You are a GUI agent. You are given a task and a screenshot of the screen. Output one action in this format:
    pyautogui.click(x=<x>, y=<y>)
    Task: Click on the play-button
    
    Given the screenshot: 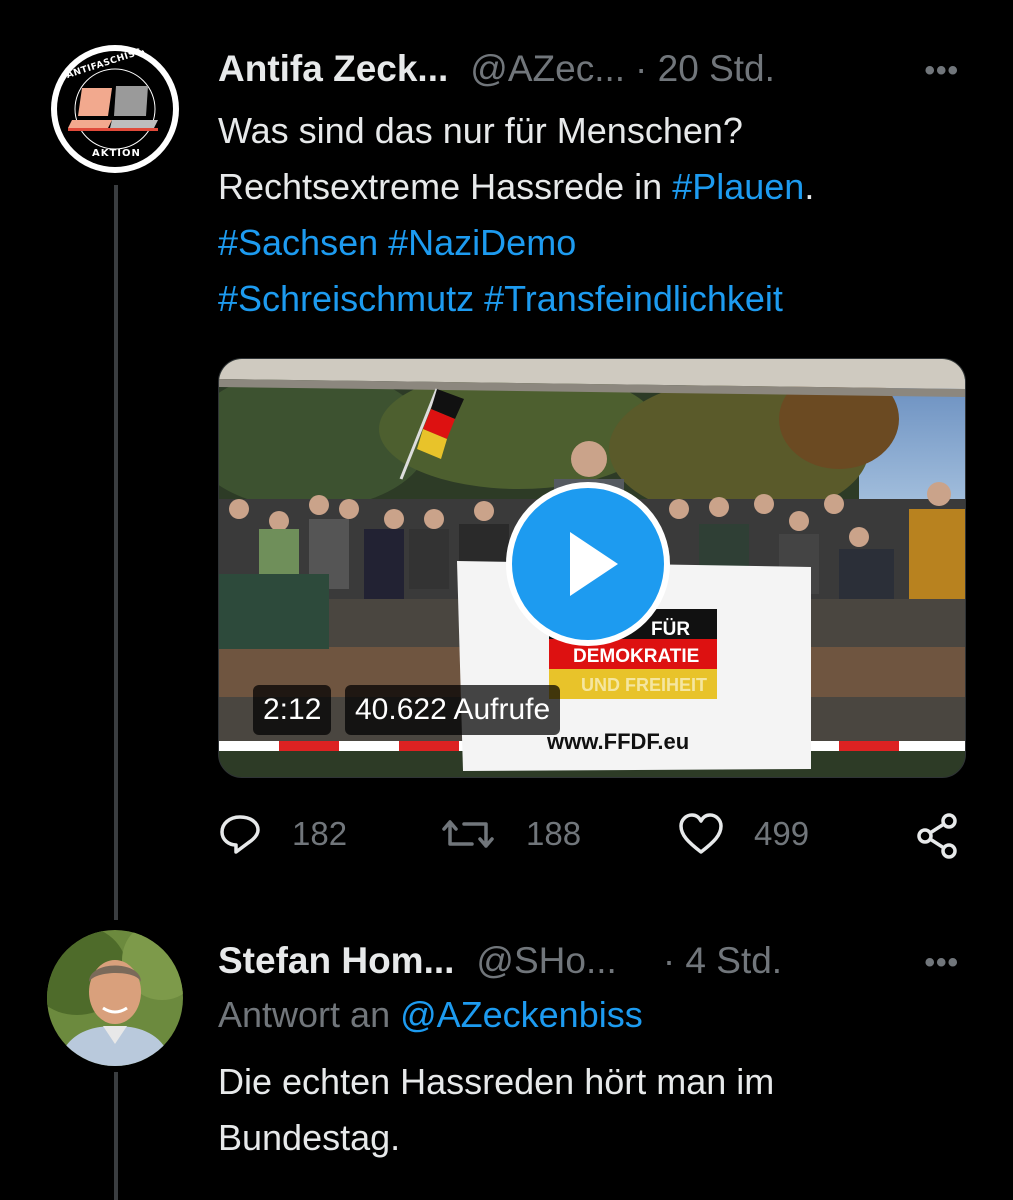 What is the action you would take?
    pyautogui.click(x=588, y=564)
    